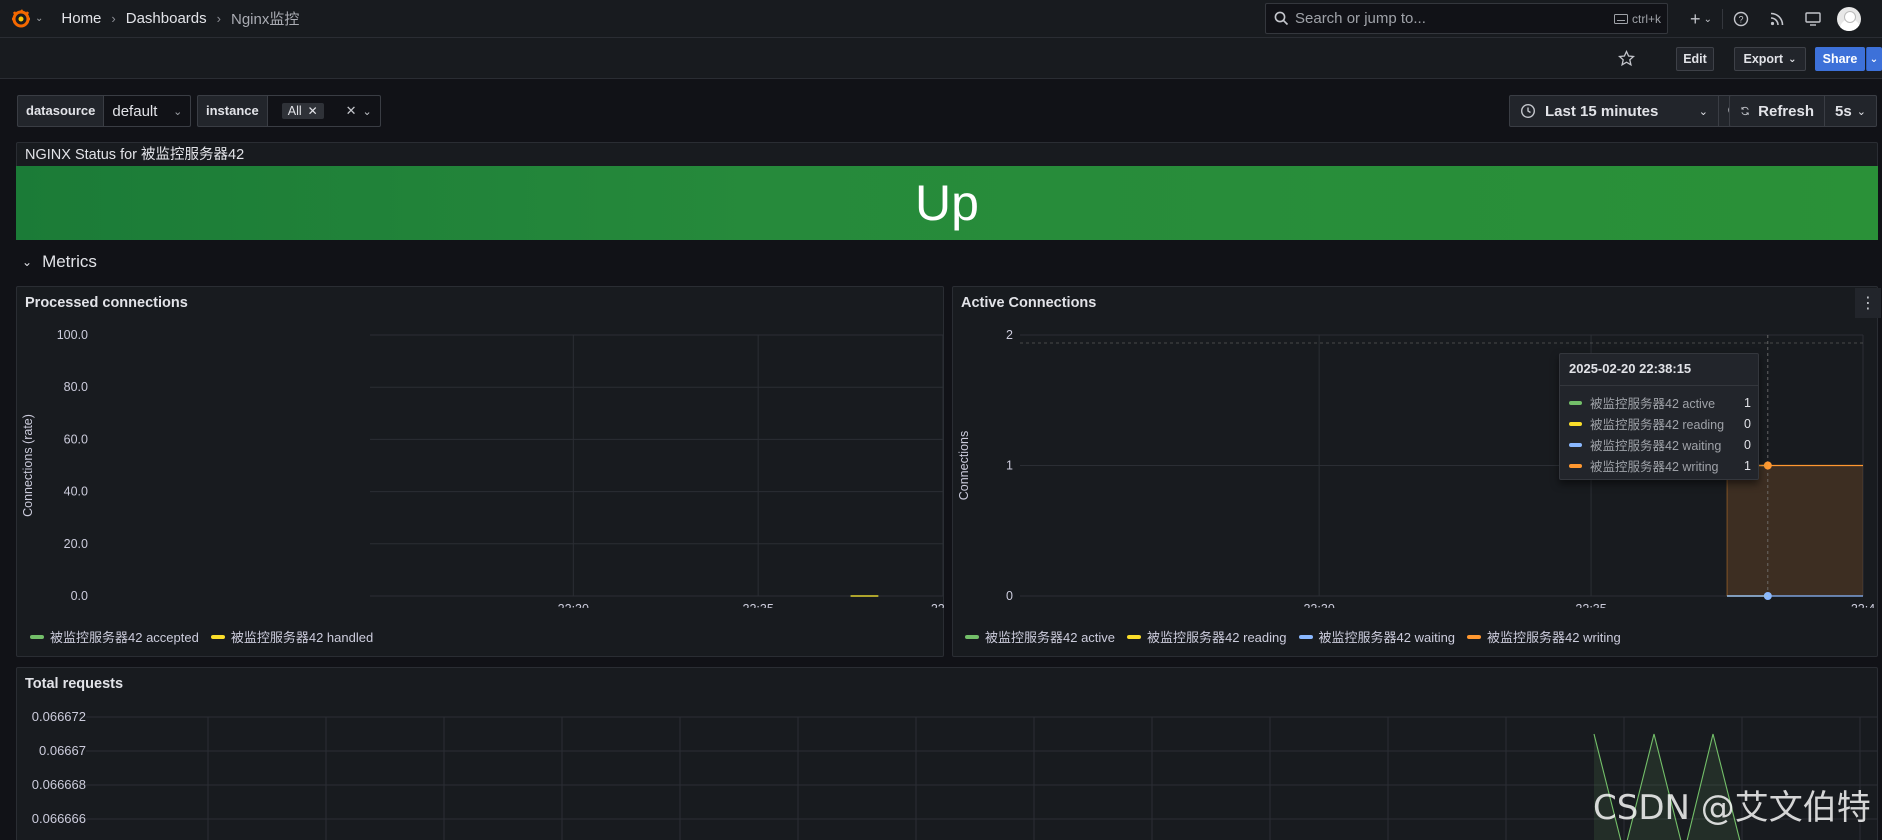  What do you see at coordinates (1747, 444) in the screenshot?
I see `tooltip-value: 0` at bounding box center [1747, 444].